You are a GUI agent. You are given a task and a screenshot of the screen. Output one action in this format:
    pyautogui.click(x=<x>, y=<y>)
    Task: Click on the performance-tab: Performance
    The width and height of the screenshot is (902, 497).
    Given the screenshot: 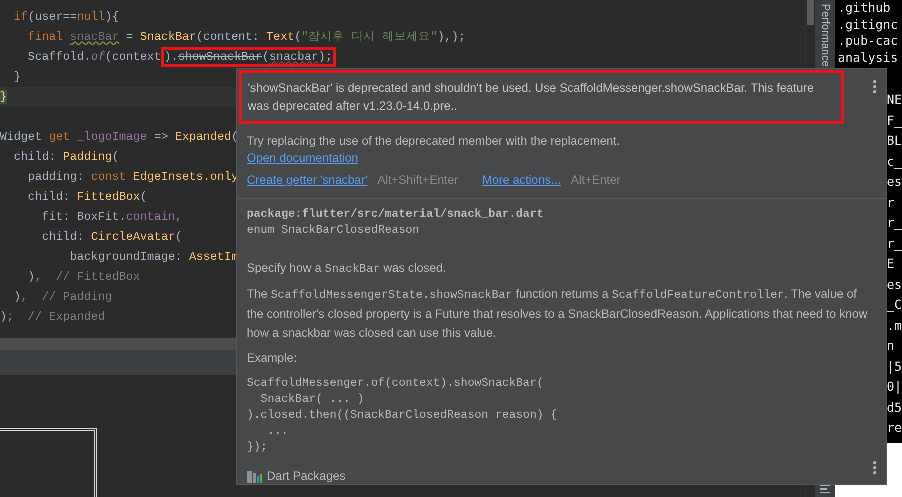 What is the action you would take?
    pyautogui.click(x=825, y=33)
    